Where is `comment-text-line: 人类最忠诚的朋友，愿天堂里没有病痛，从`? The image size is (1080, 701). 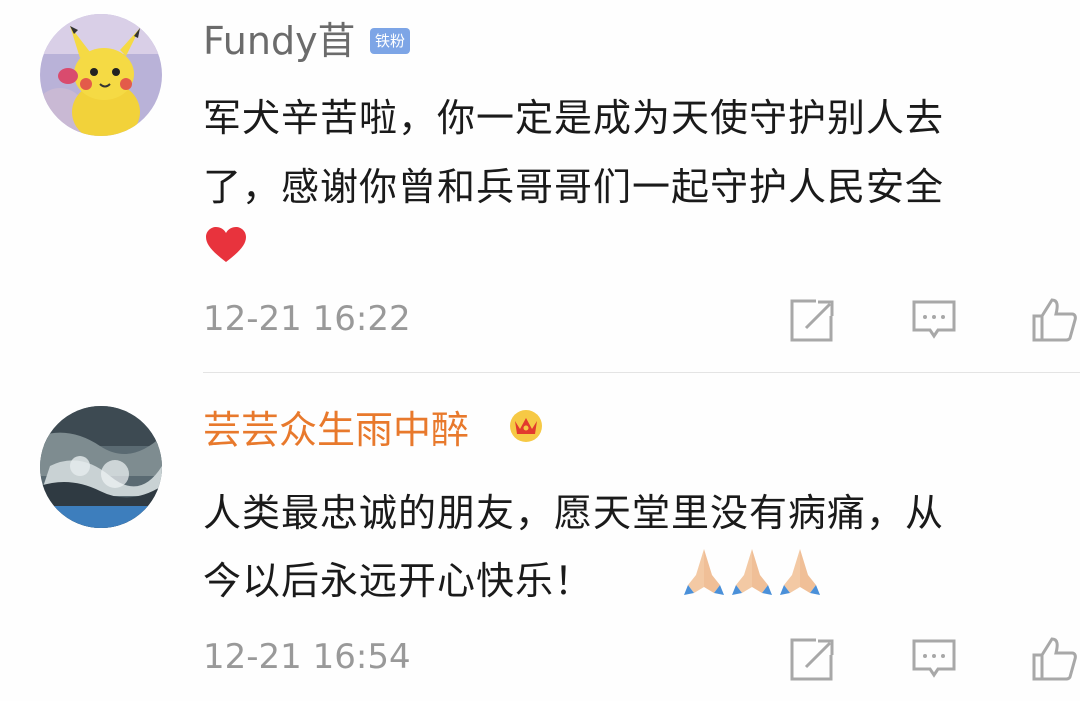 comment-text-line: 人类最忠诚的朋友，愿天堂里没有病痛，从 is located at coordinates (574, 513).